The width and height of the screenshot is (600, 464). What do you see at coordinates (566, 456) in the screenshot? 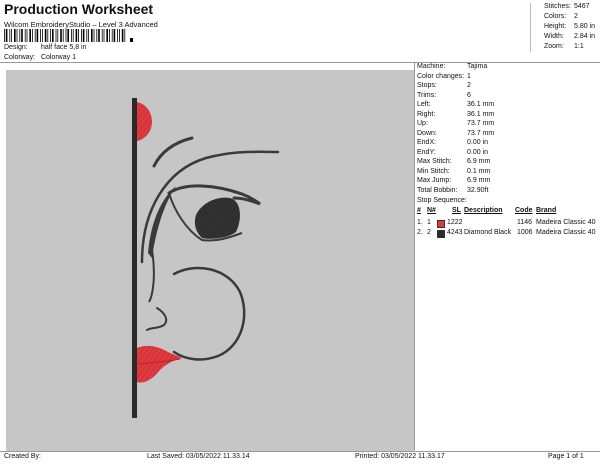
I see `page-number: Page 1 of 1` at bounding box center [566, 456].